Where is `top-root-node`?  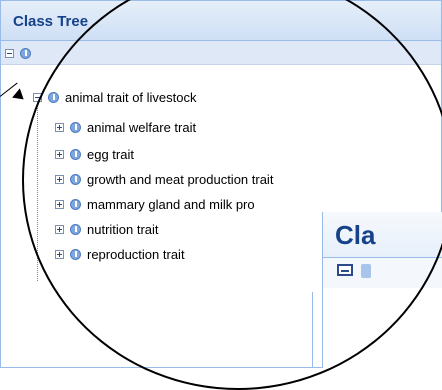
top-root-node is located at coordinates (21, 53).